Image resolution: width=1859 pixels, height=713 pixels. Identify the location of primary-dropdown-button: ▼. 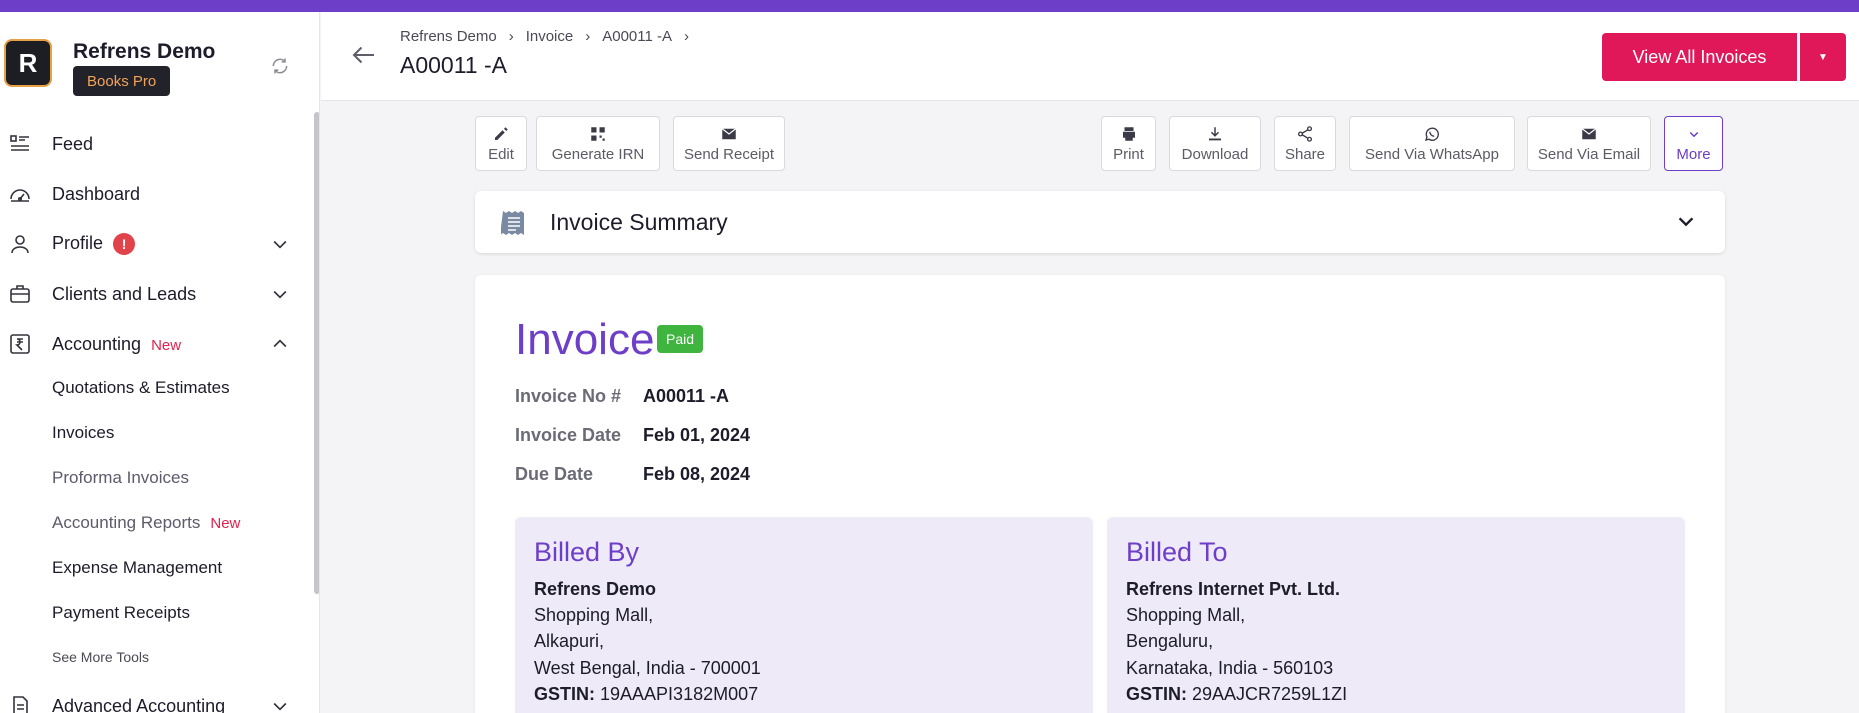
(1823, 57).